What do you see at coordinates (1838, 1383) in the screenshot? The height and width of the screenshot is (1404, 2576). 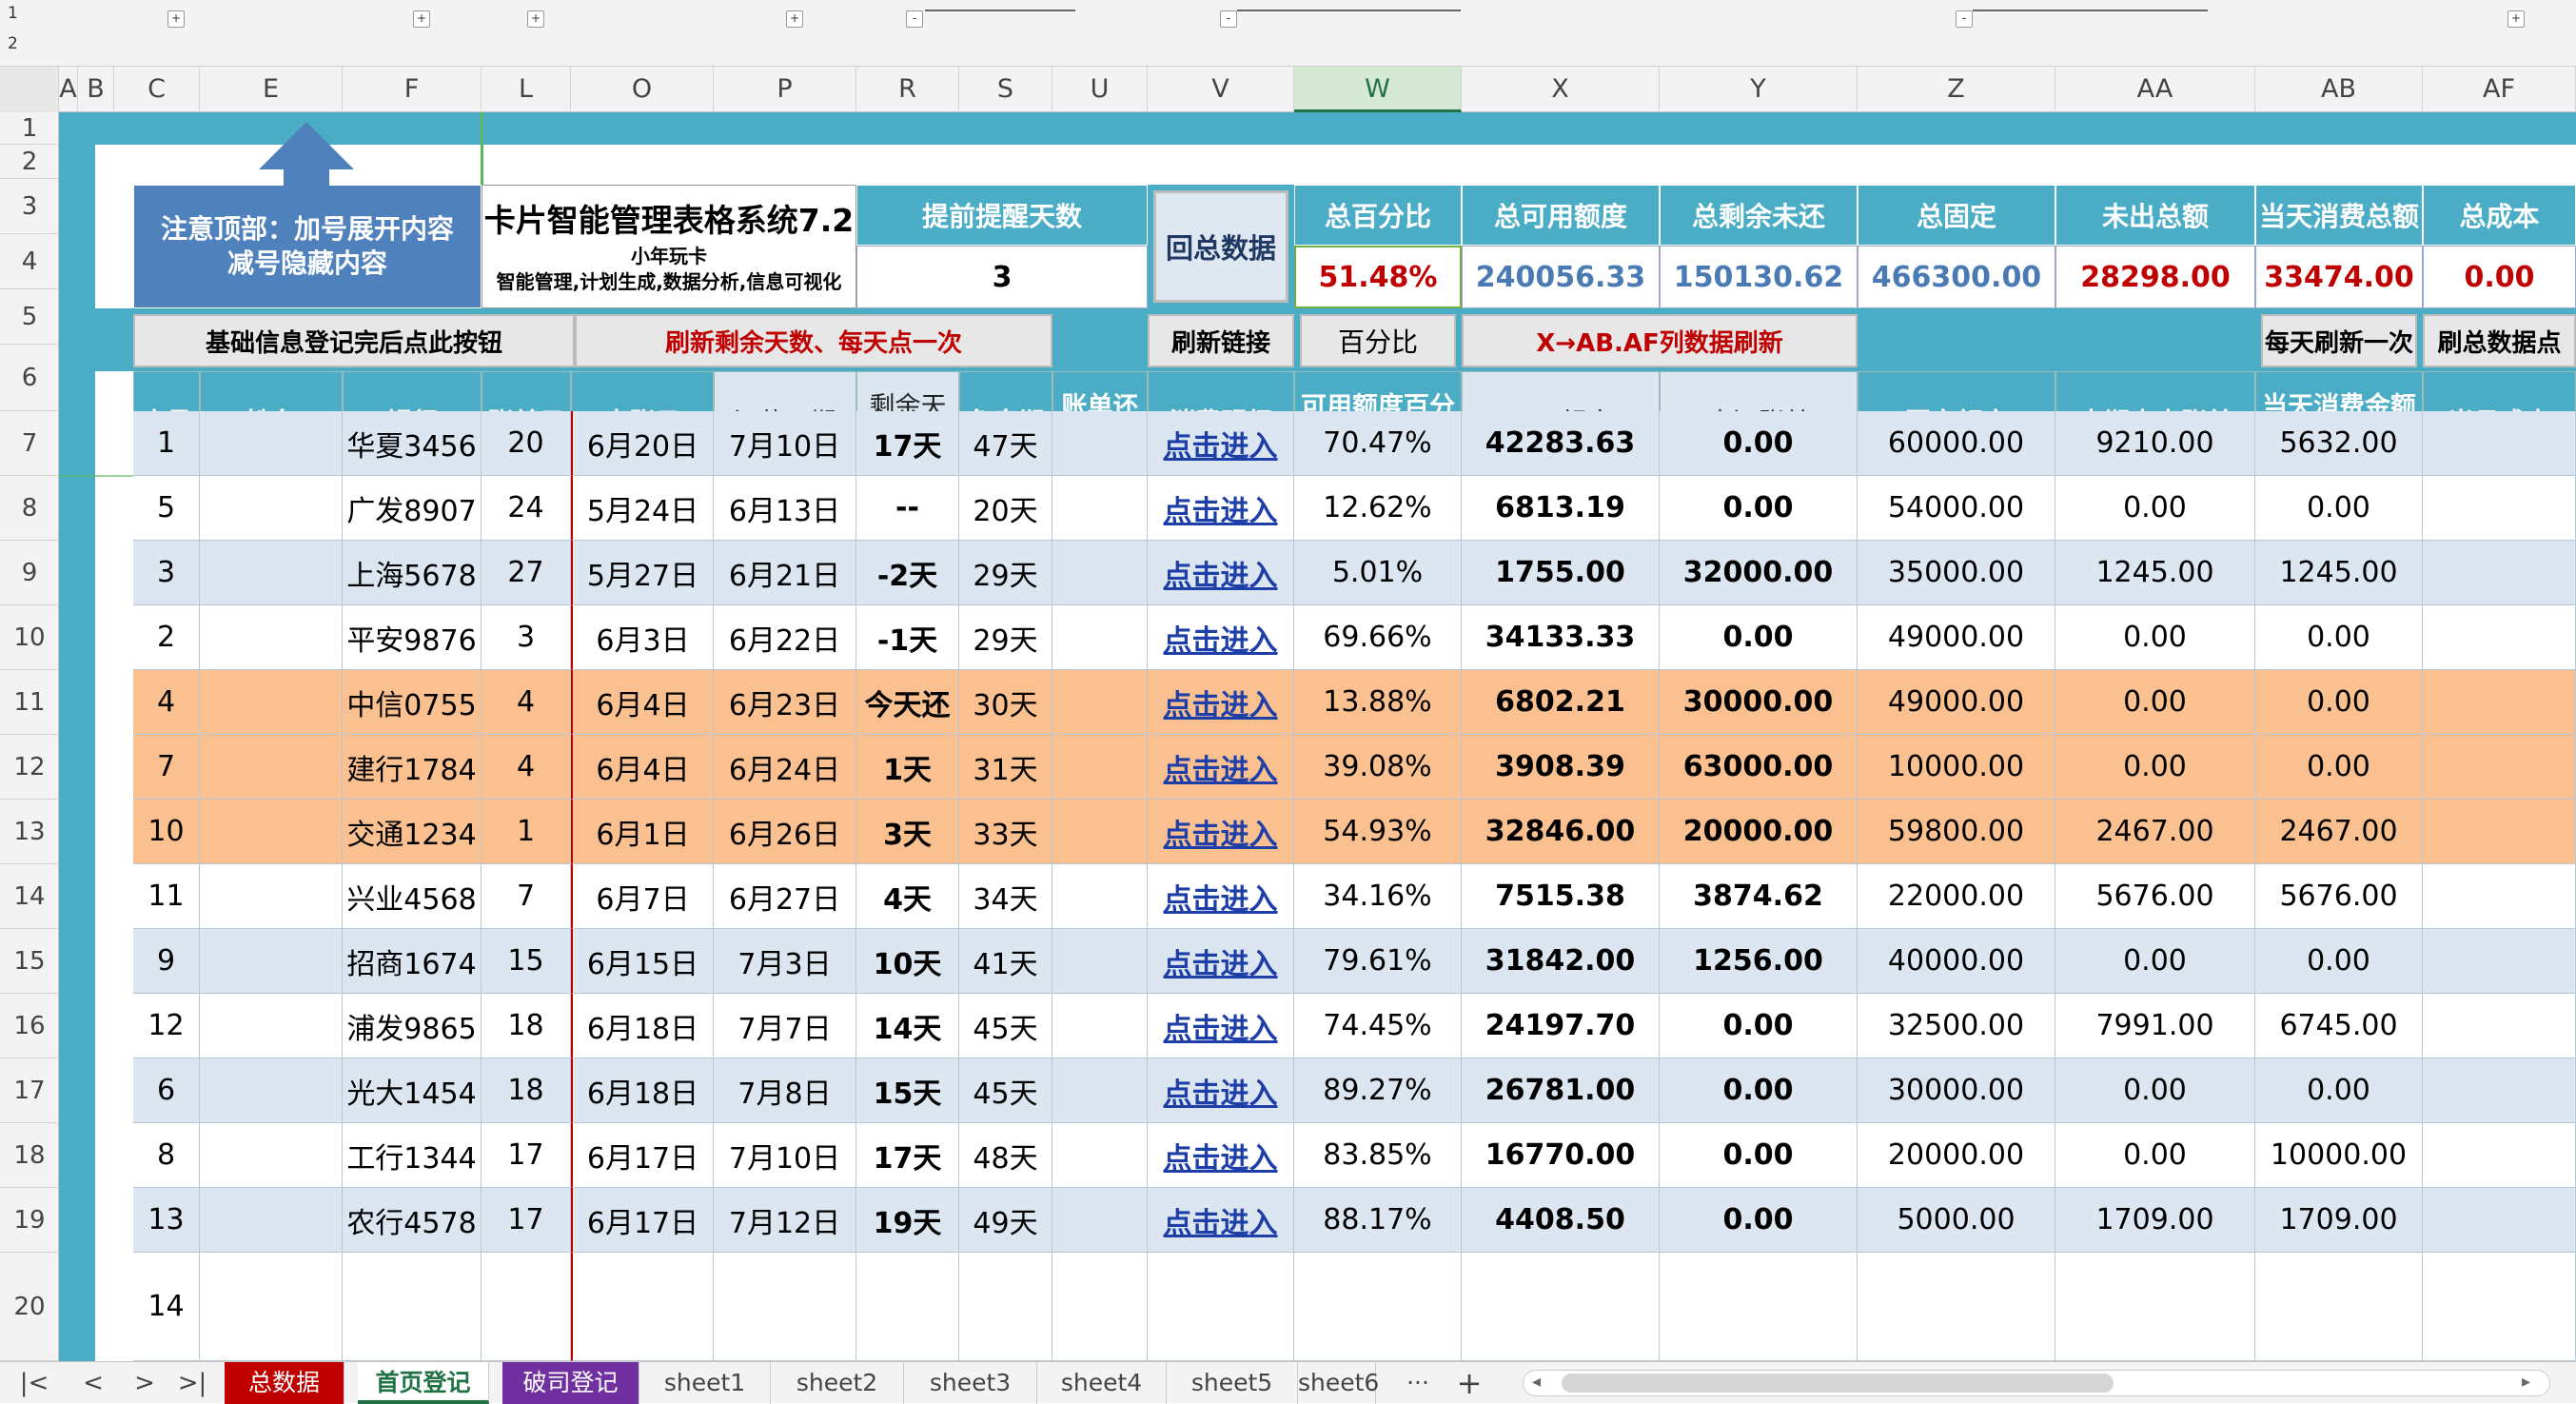 I see `scrollbar-thumb` at bounding box center [1838, 1383].